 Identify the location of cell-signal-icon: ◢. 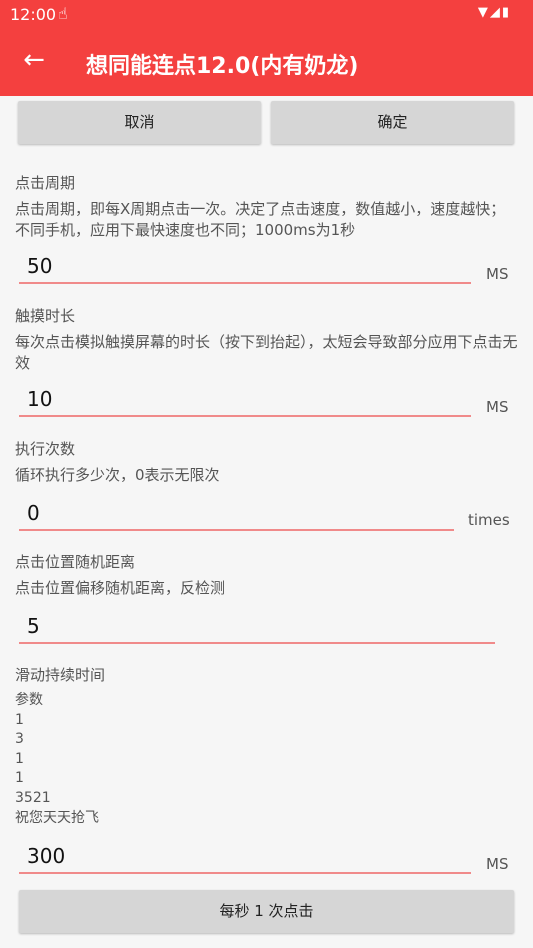
(495, 12).